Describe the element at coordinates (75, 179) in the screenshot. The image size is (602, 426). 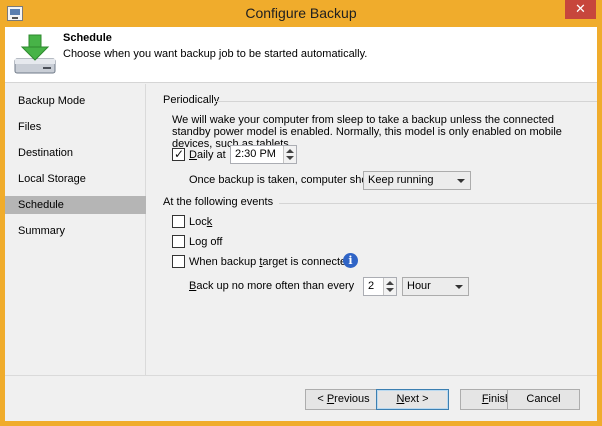
I see `sidebar-item-local-storage: Local Storage` at that location.